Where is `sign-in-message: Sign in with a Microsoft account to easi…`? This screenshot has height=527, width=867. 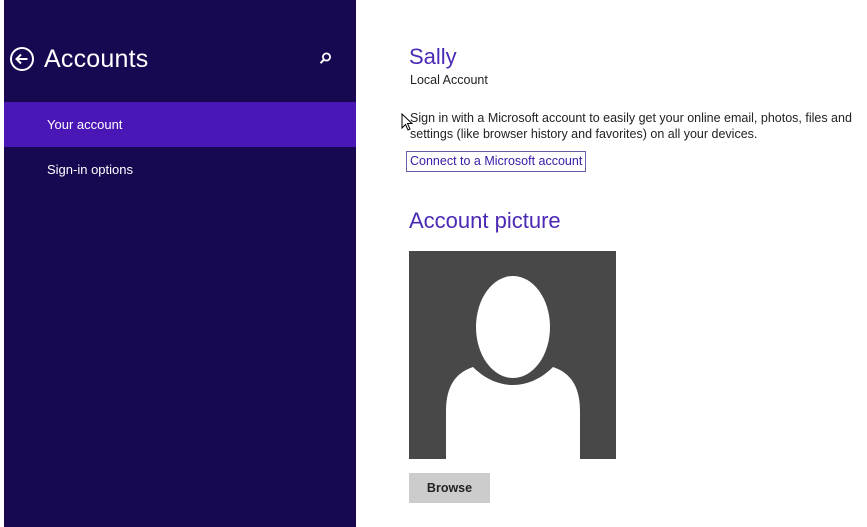
sign-in-message: Sign in with a Microsoft account to easi… is located at coordinates (631, 126).